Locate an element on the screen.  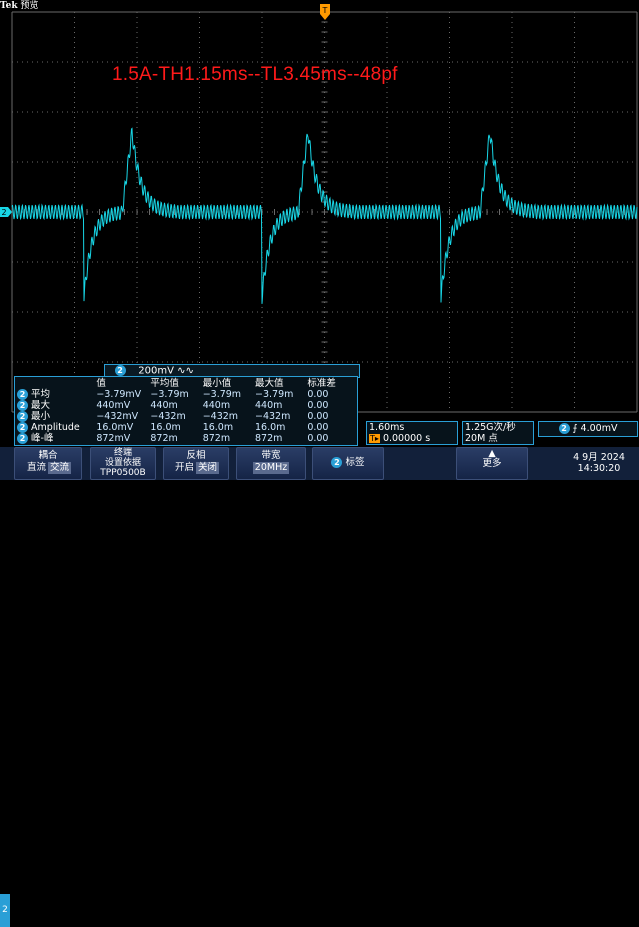
measurement-min: −3.79m is located at coordinates (222, 394).